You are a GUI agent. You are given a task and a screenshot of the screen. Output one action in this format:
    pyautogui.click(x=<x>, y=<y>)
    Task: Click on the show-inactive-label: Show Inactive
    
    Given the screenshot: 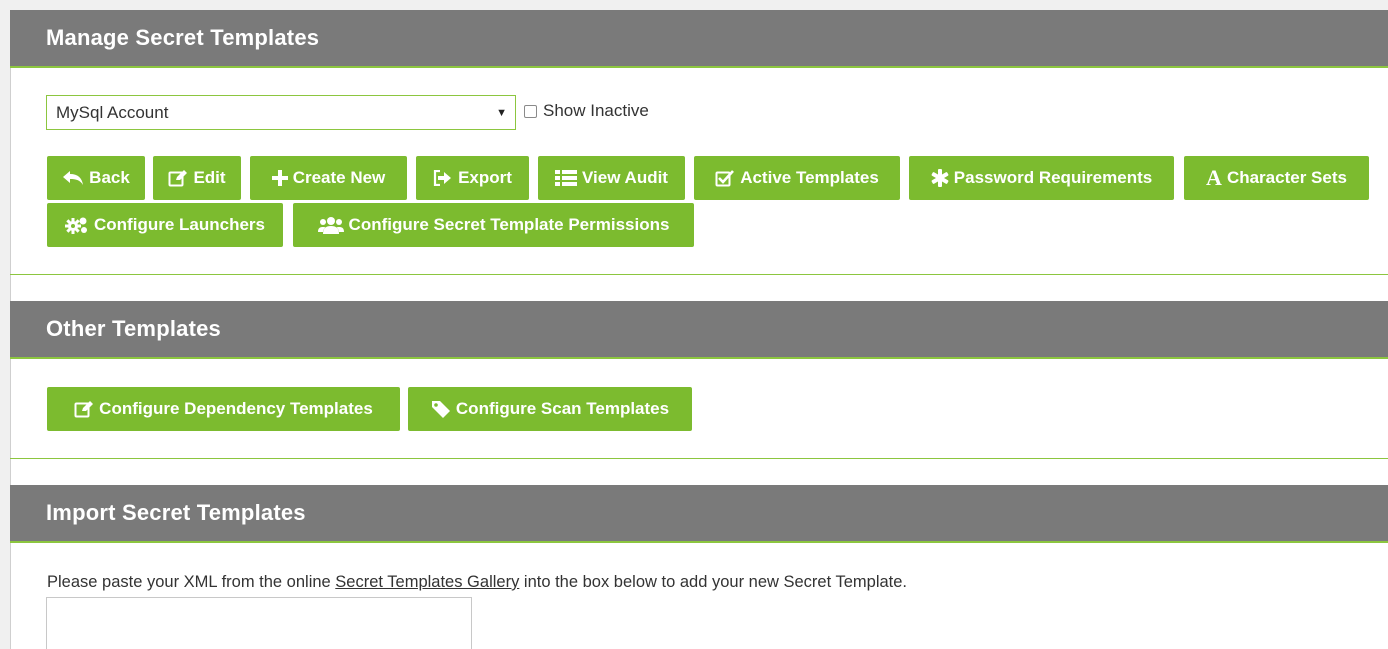 What is the action you would take?
    pyautogui.click(x=596, y=111)
    